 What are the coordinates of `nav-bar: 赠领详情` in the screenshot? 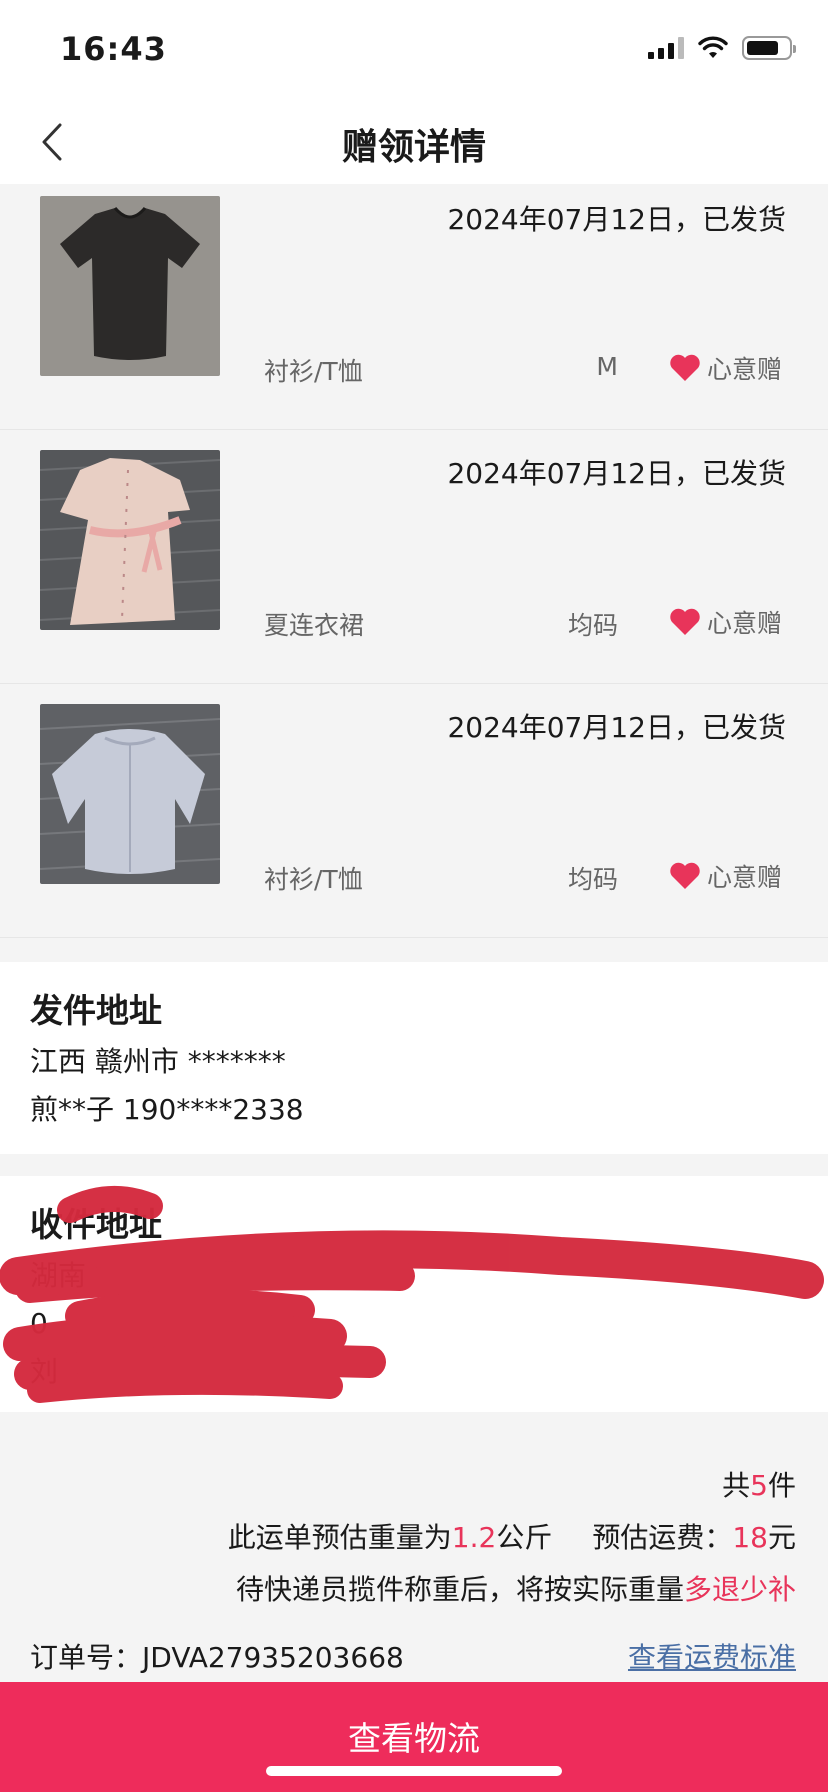 It's located at (414, 142).